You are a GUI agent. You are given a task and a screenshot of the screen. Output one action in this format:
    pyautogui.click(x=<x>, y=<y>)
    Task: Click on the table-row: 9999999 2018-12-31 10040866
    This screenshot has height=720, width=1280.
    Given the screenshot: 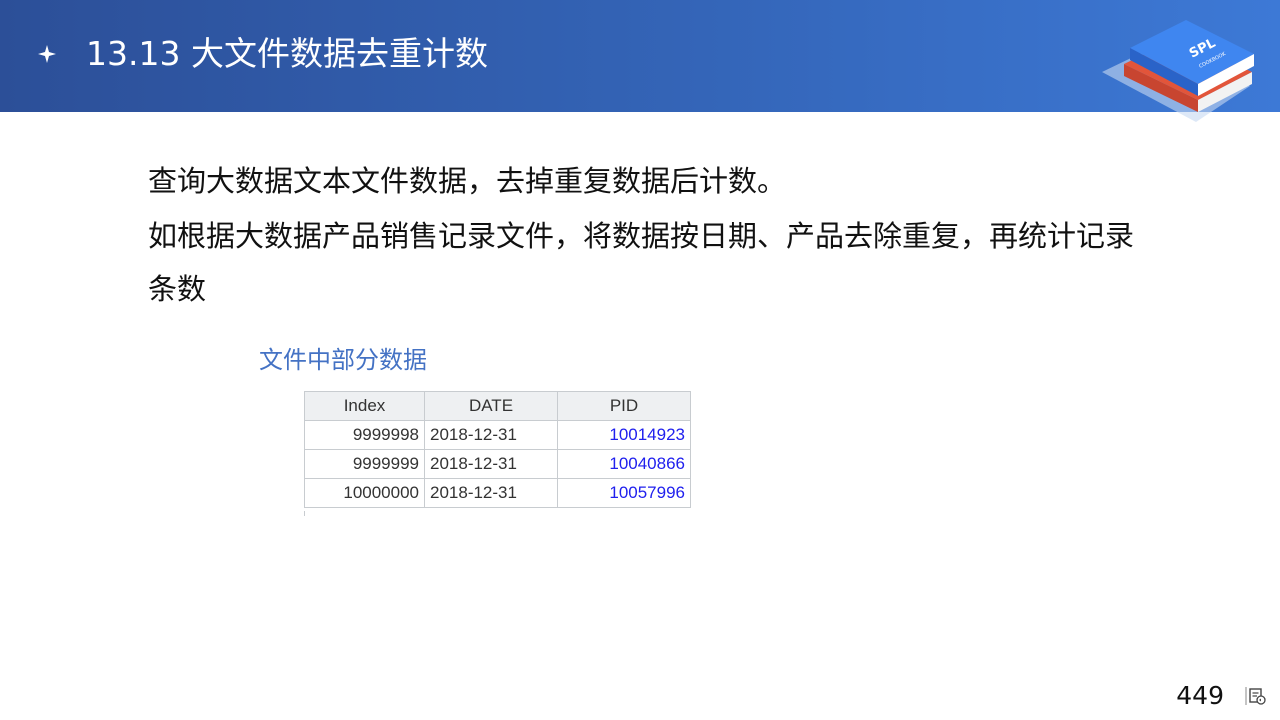 What is the action you would take?
    pyautogui.click(x=497, y=464)
    